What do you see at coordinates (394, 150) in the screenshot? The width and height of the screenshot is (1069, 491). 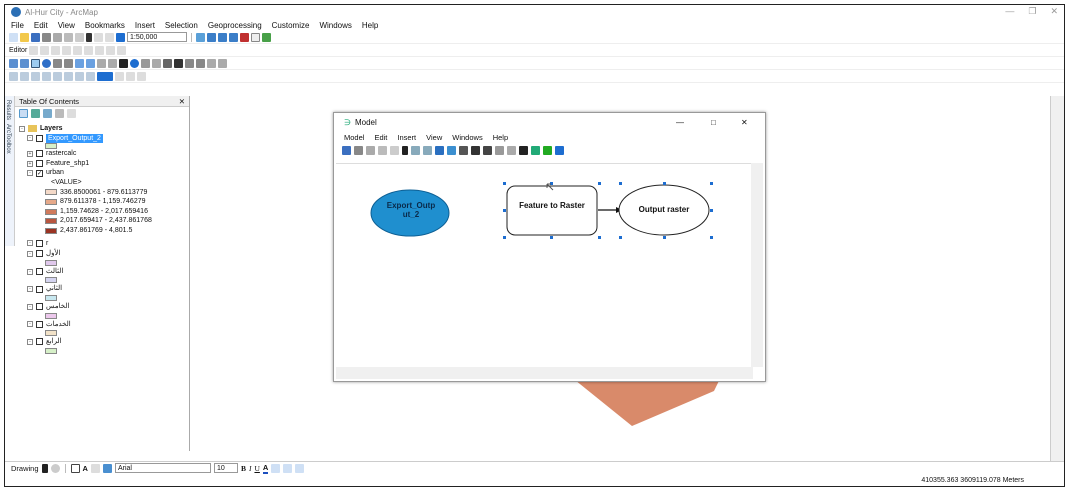 I see `model-paste-icon` at bounding box center [394, 150].